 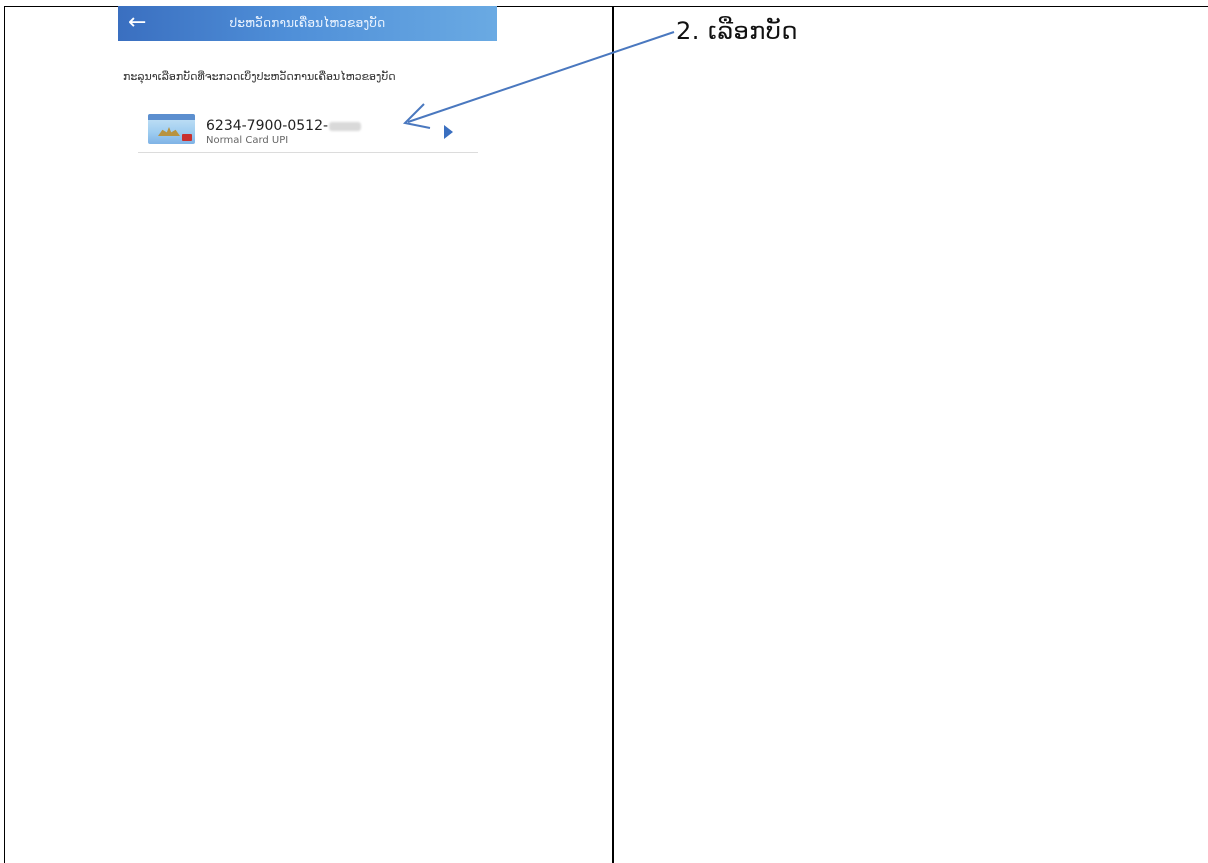 What do you see at coordinates (541, 77) in the screenshot?
I see `annotation-arrow-line` at bounding box center [541, 77].